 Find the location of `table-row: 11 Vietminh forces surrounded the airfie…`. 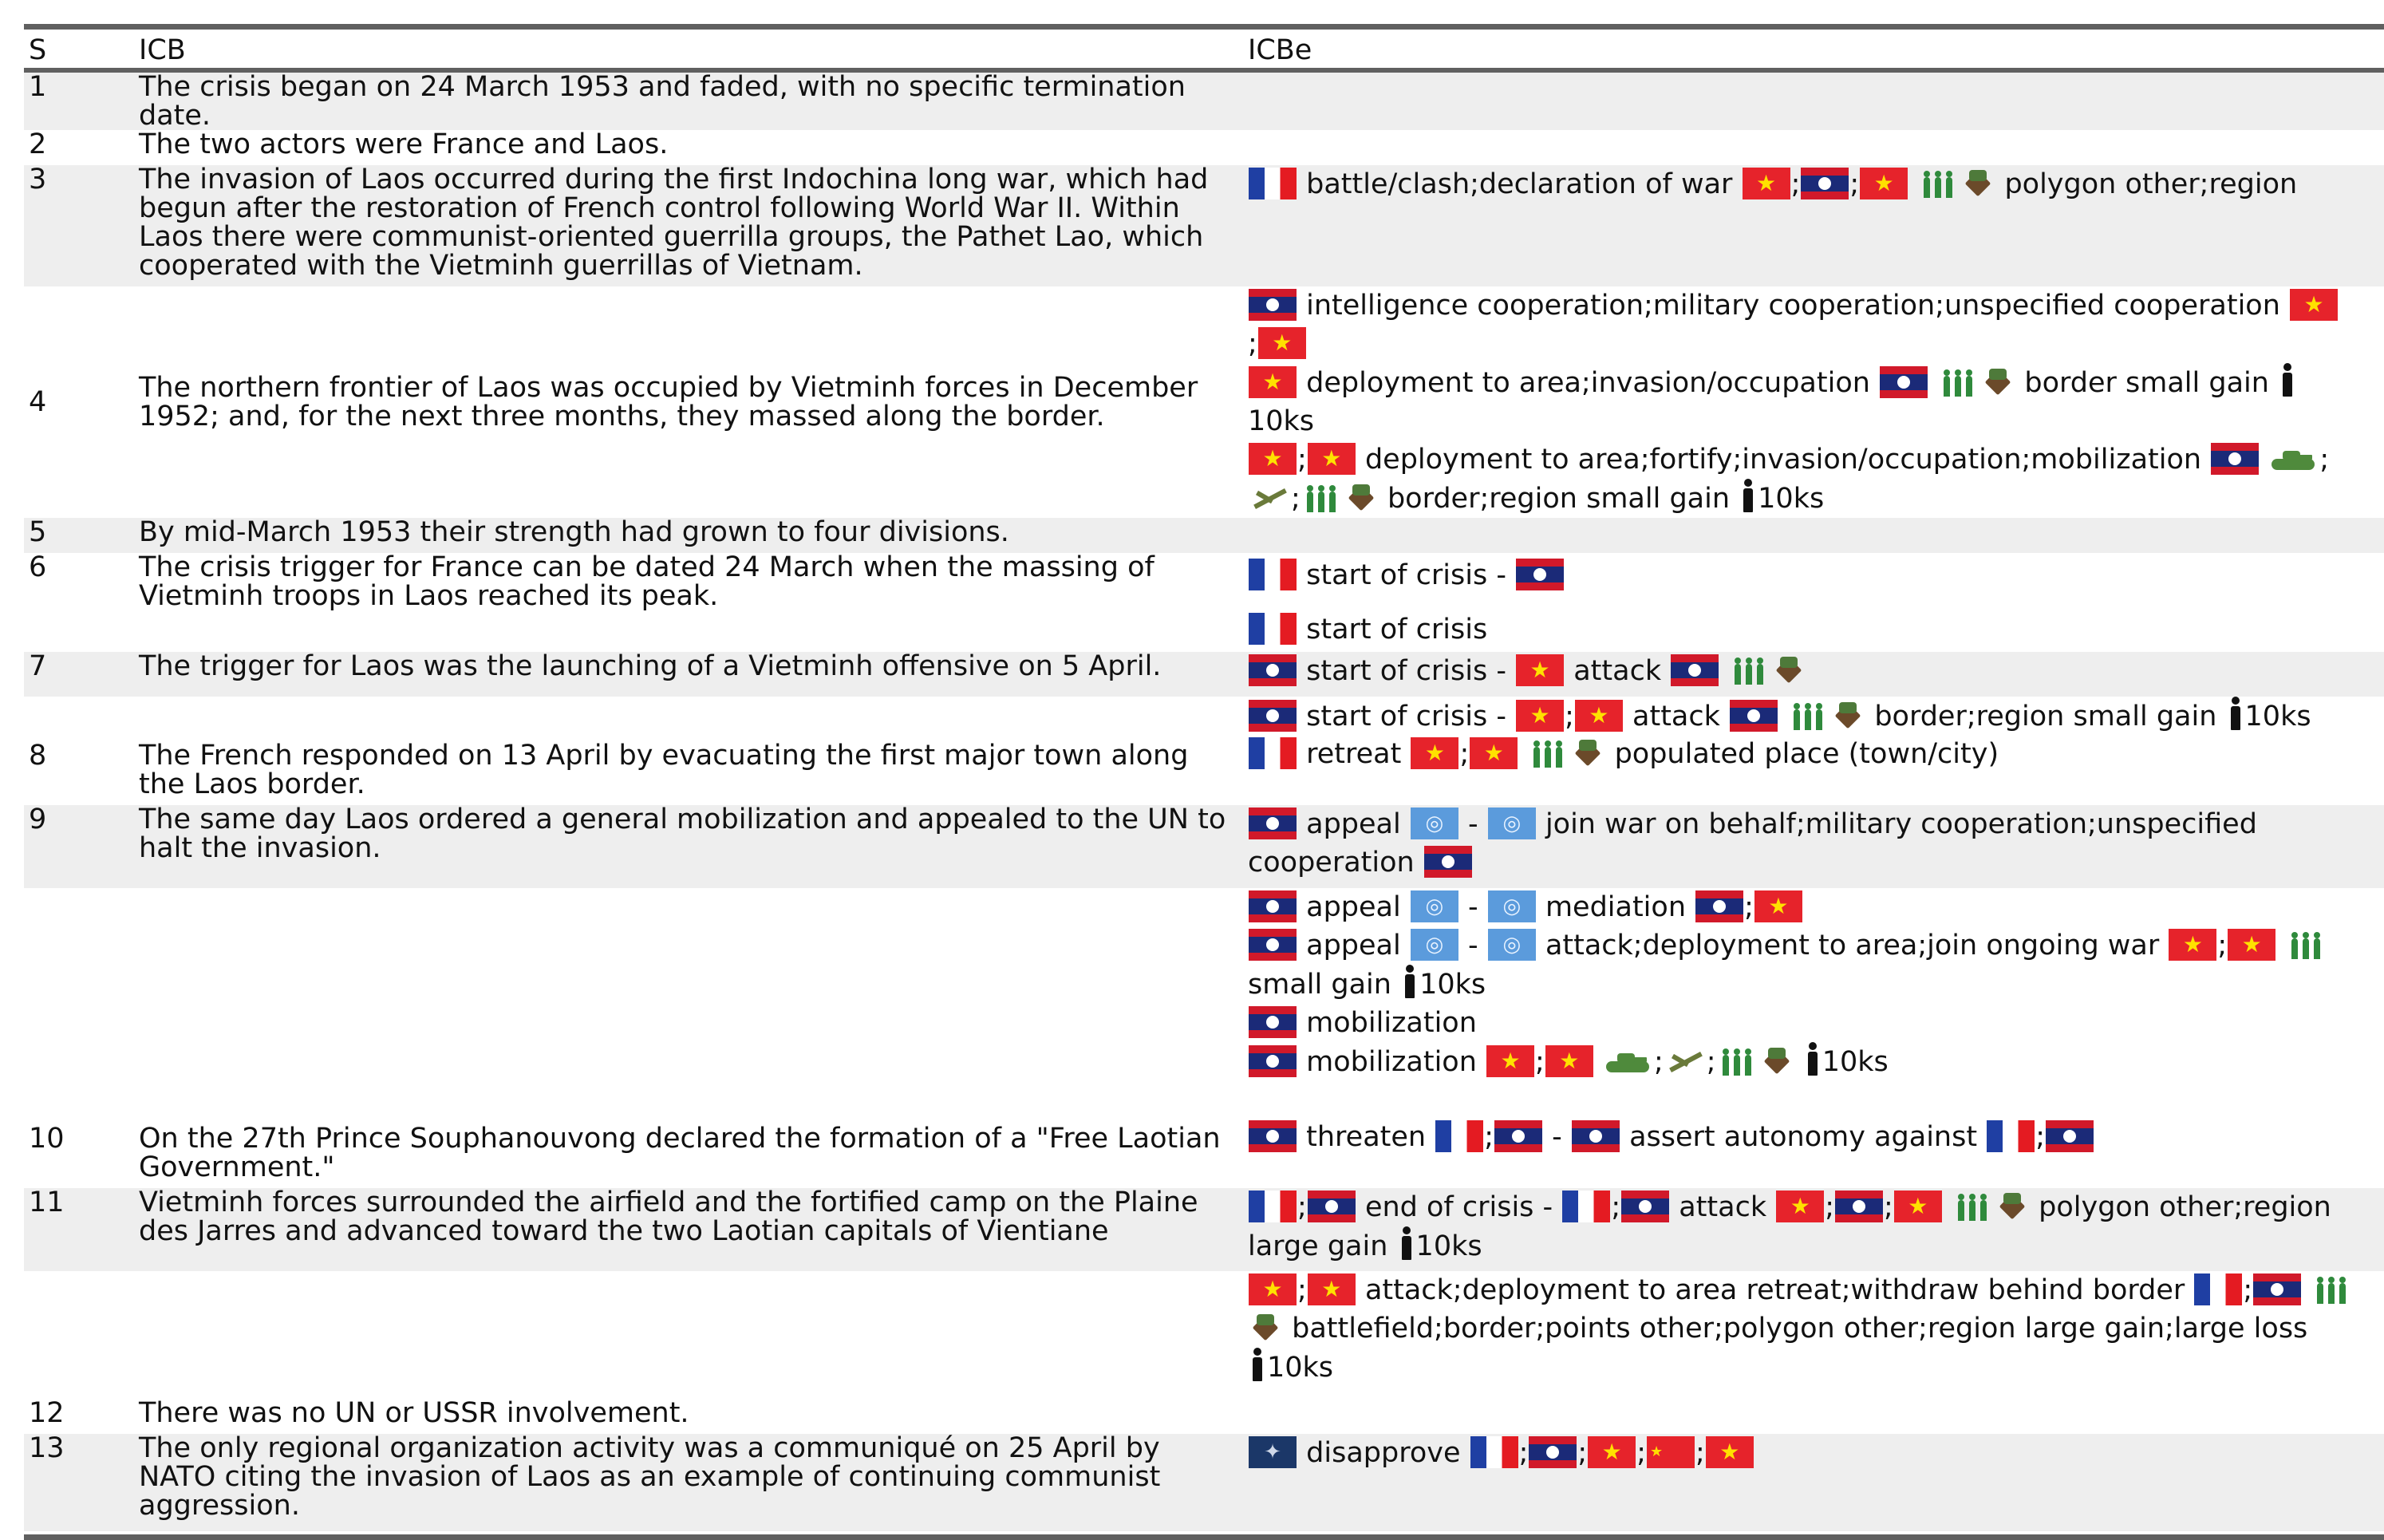

table-row: 11 Vietminh forces surrounded the airfie… is located at coordinates (1204, 1229).